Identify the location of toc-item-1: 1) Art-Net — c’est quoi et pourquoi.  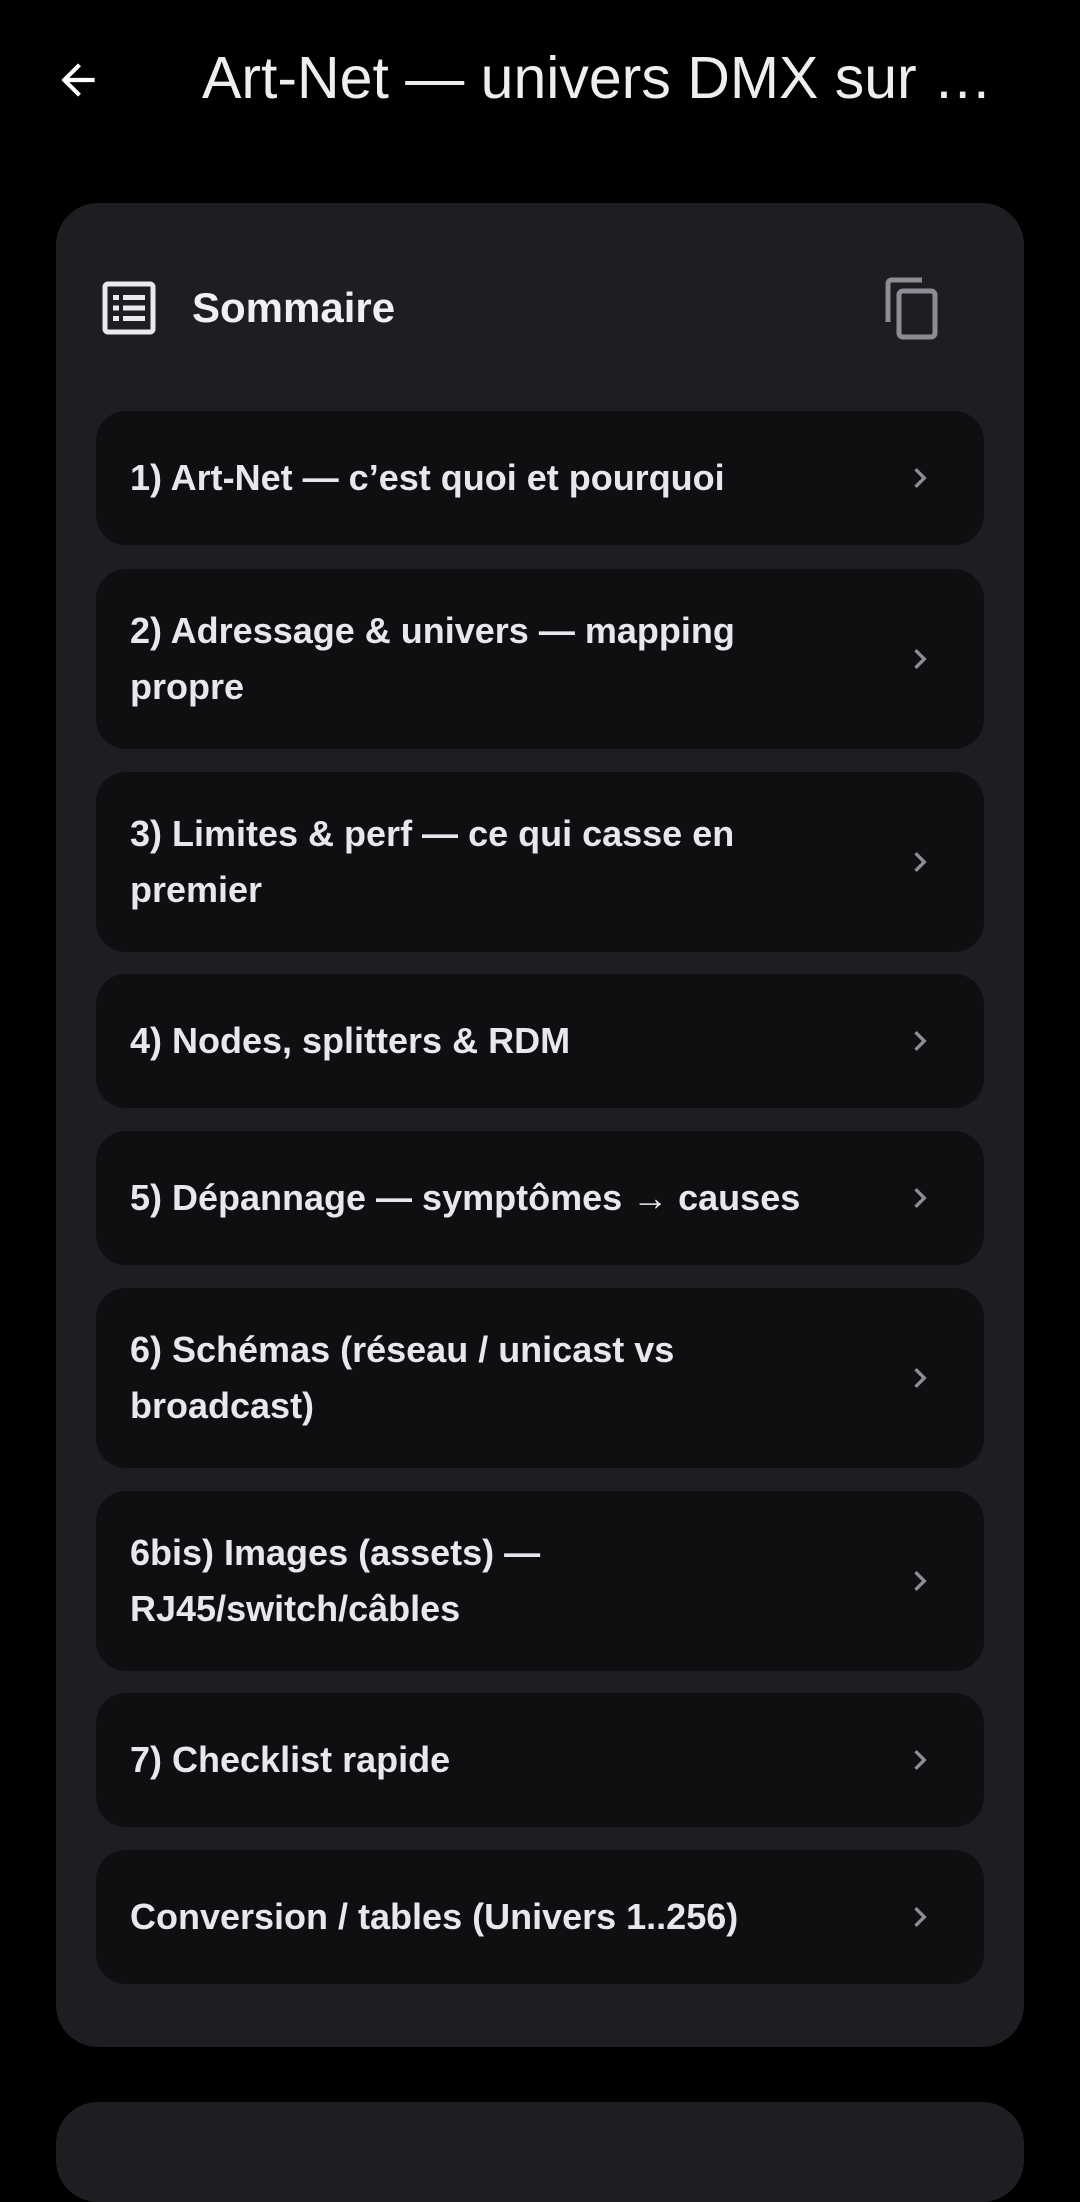
(540, 478).